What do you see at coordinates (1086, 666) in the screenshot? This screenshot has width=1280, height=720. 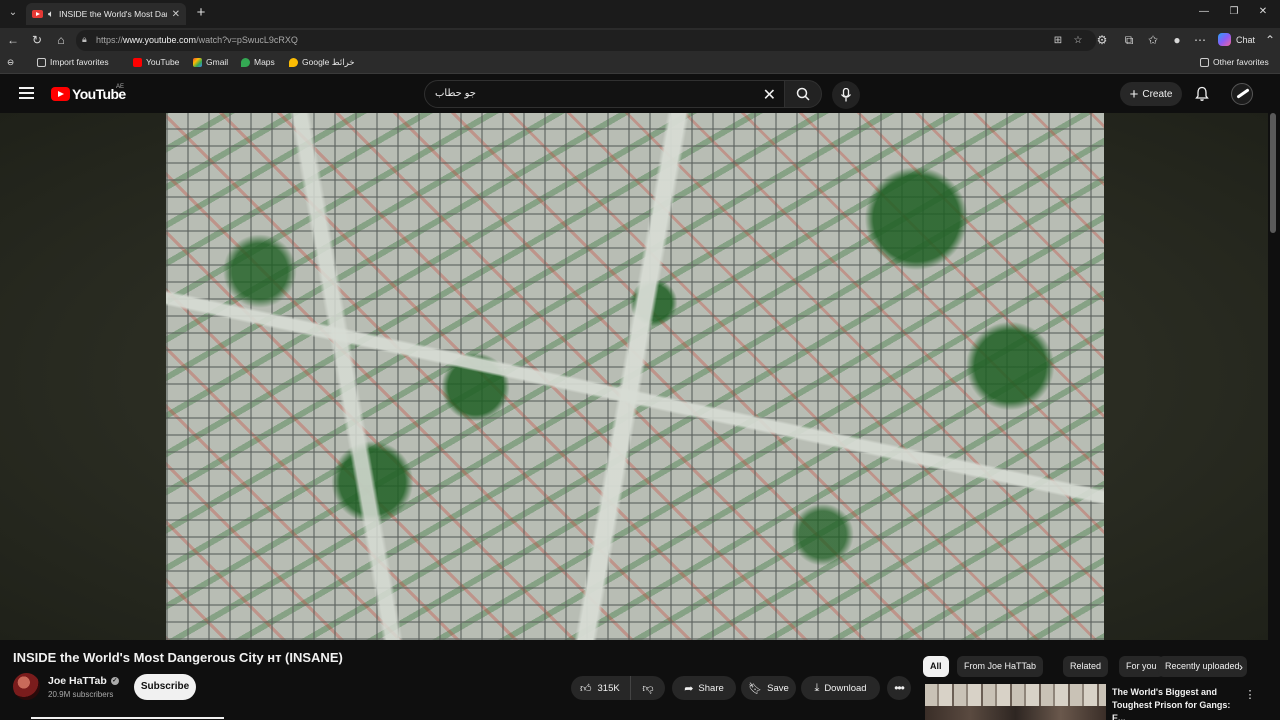 I see `chip-related: Related` at bounding box center [1086, 666].